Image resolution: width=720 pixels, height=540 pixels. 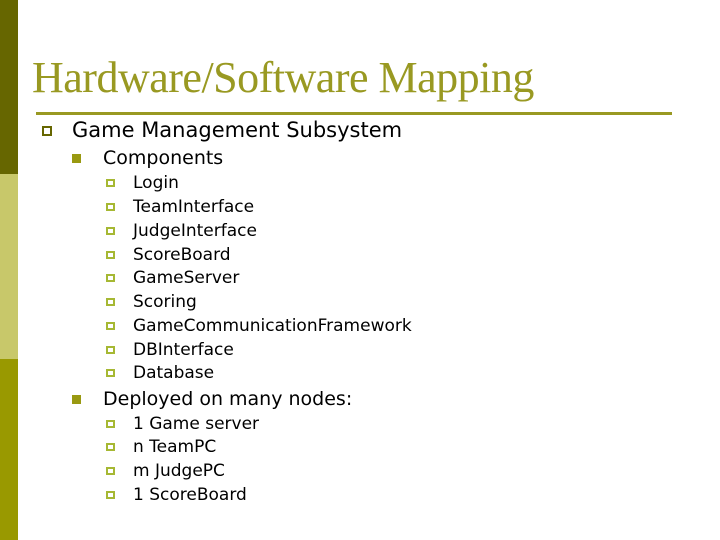 I want to click on bullet-deployment: Deployed on many nodes:, so click(x=212, y=399).